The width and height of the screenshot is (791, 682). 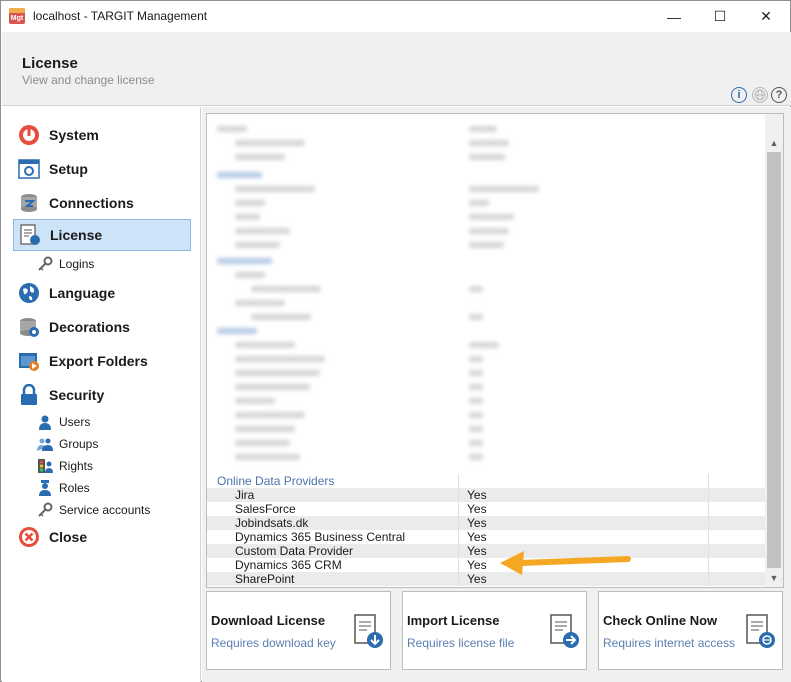 I want to click on license-icon, so click(x=30, y=235).